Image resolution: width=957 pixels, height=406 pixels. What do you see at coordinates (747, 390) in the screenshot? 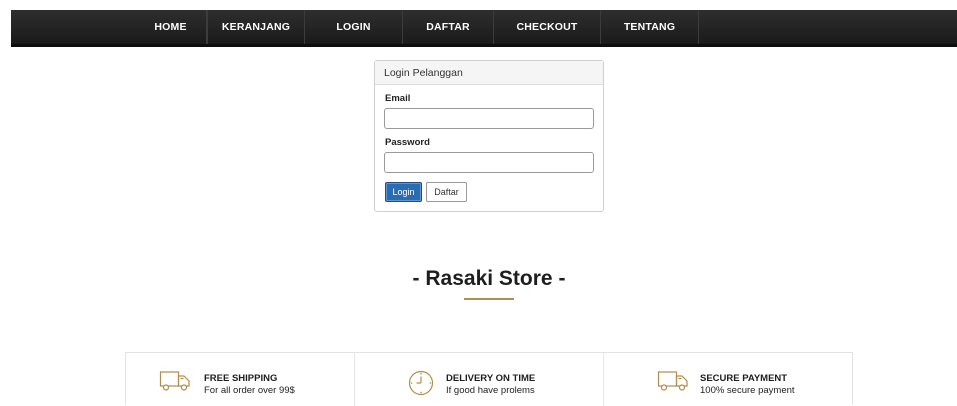
I see `feature-desc: 100% secure payment` at bounding box center [747, 390].